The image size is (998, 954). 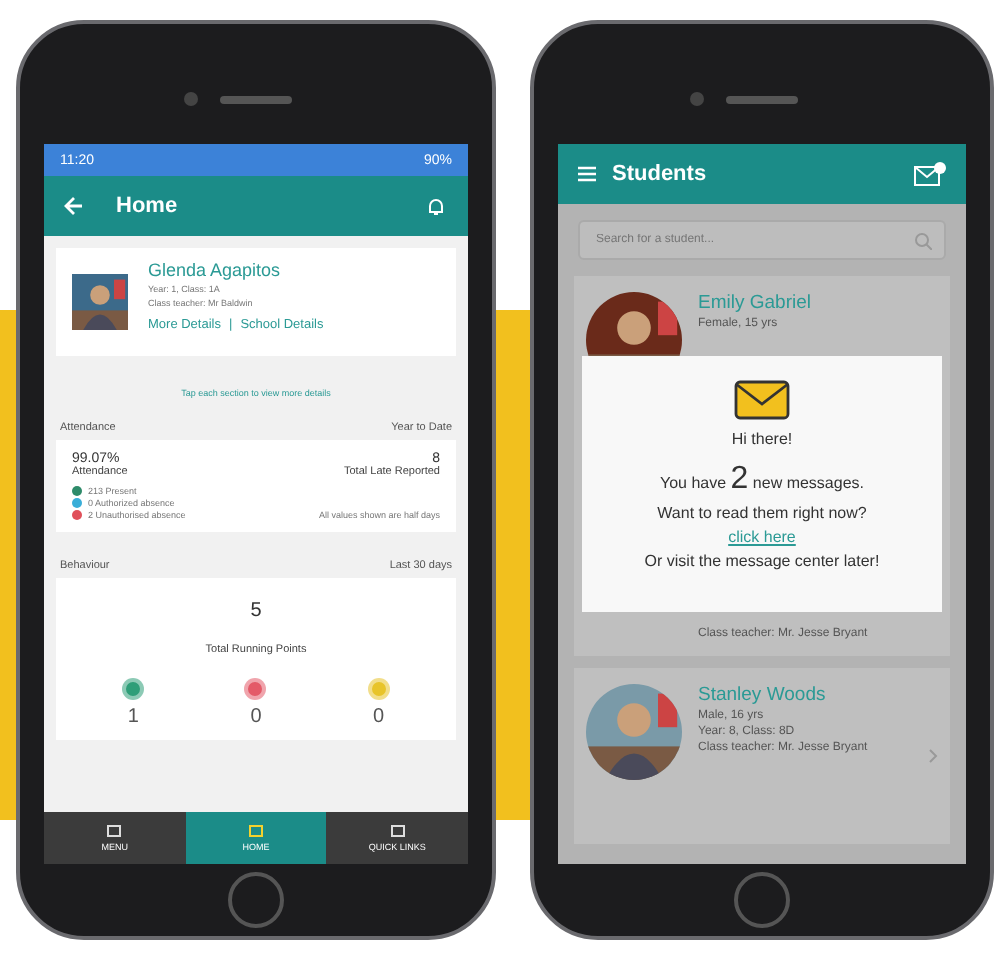 I want to click on menu-icon, so click(x=587, y=174).